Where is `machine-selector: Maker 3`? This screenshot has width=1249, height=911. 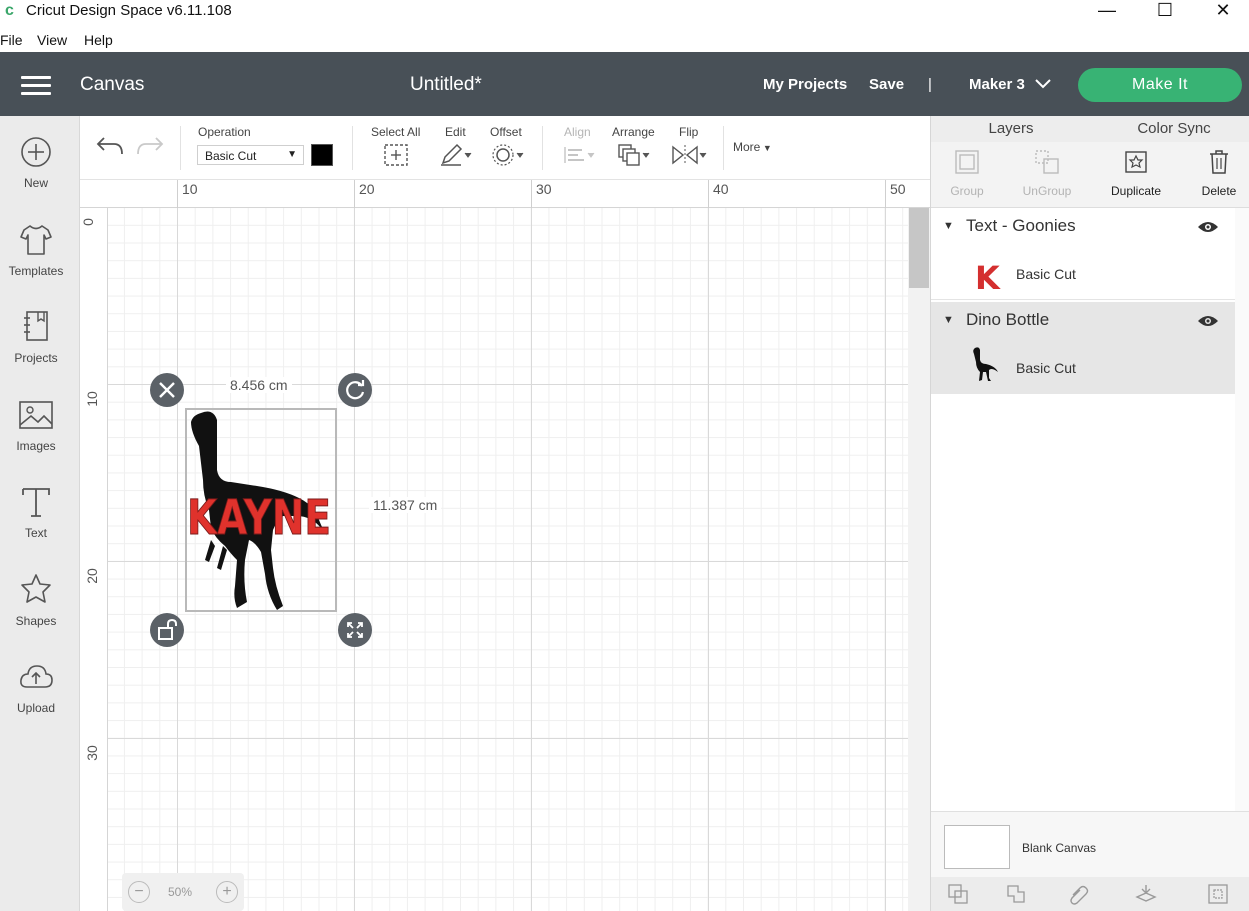
machine-selector: Maker 3 is located at coordinates (997, 84).